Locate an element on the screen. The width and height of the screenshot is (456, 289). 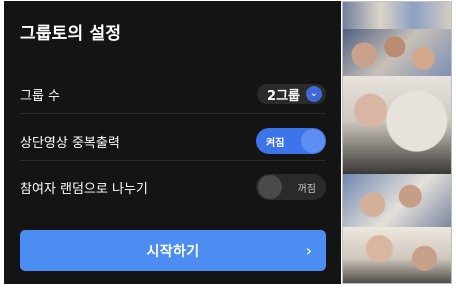
top-video-duplicate-row: 상단영상 중복출력 켜짐 is located at coordinates (173, 141).